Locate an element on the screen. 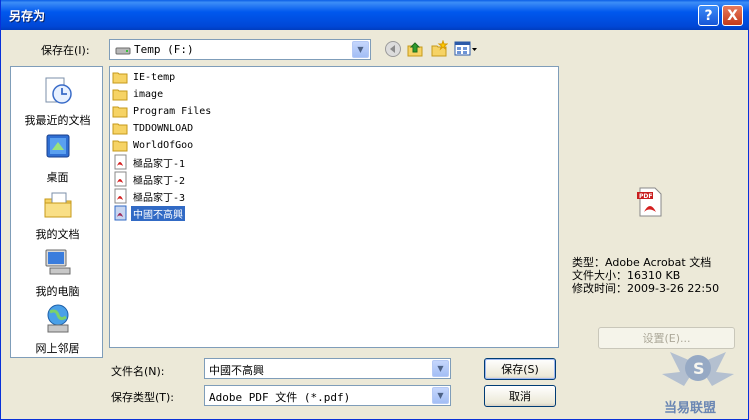 The image size is (749, 420). file-item: IE-temp is located at coordinates (144, 77).